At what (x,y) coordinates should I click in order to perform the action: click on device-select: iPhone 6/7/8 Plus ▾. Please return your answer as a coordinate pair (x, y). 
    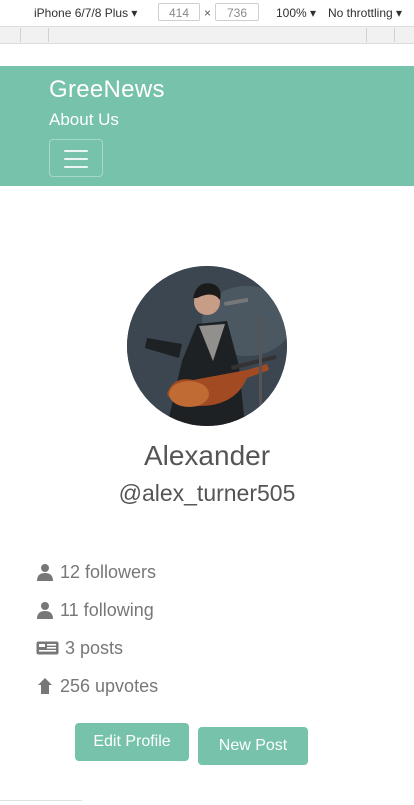
    Looking at the image, I should click on (85, 13).